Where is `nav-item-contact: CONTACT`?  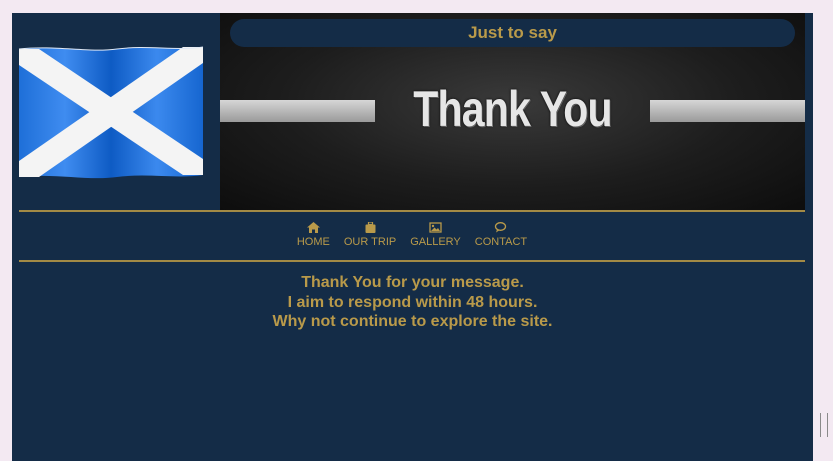 nav-item-contact: CONTACT is located at coordinates (501, 240).